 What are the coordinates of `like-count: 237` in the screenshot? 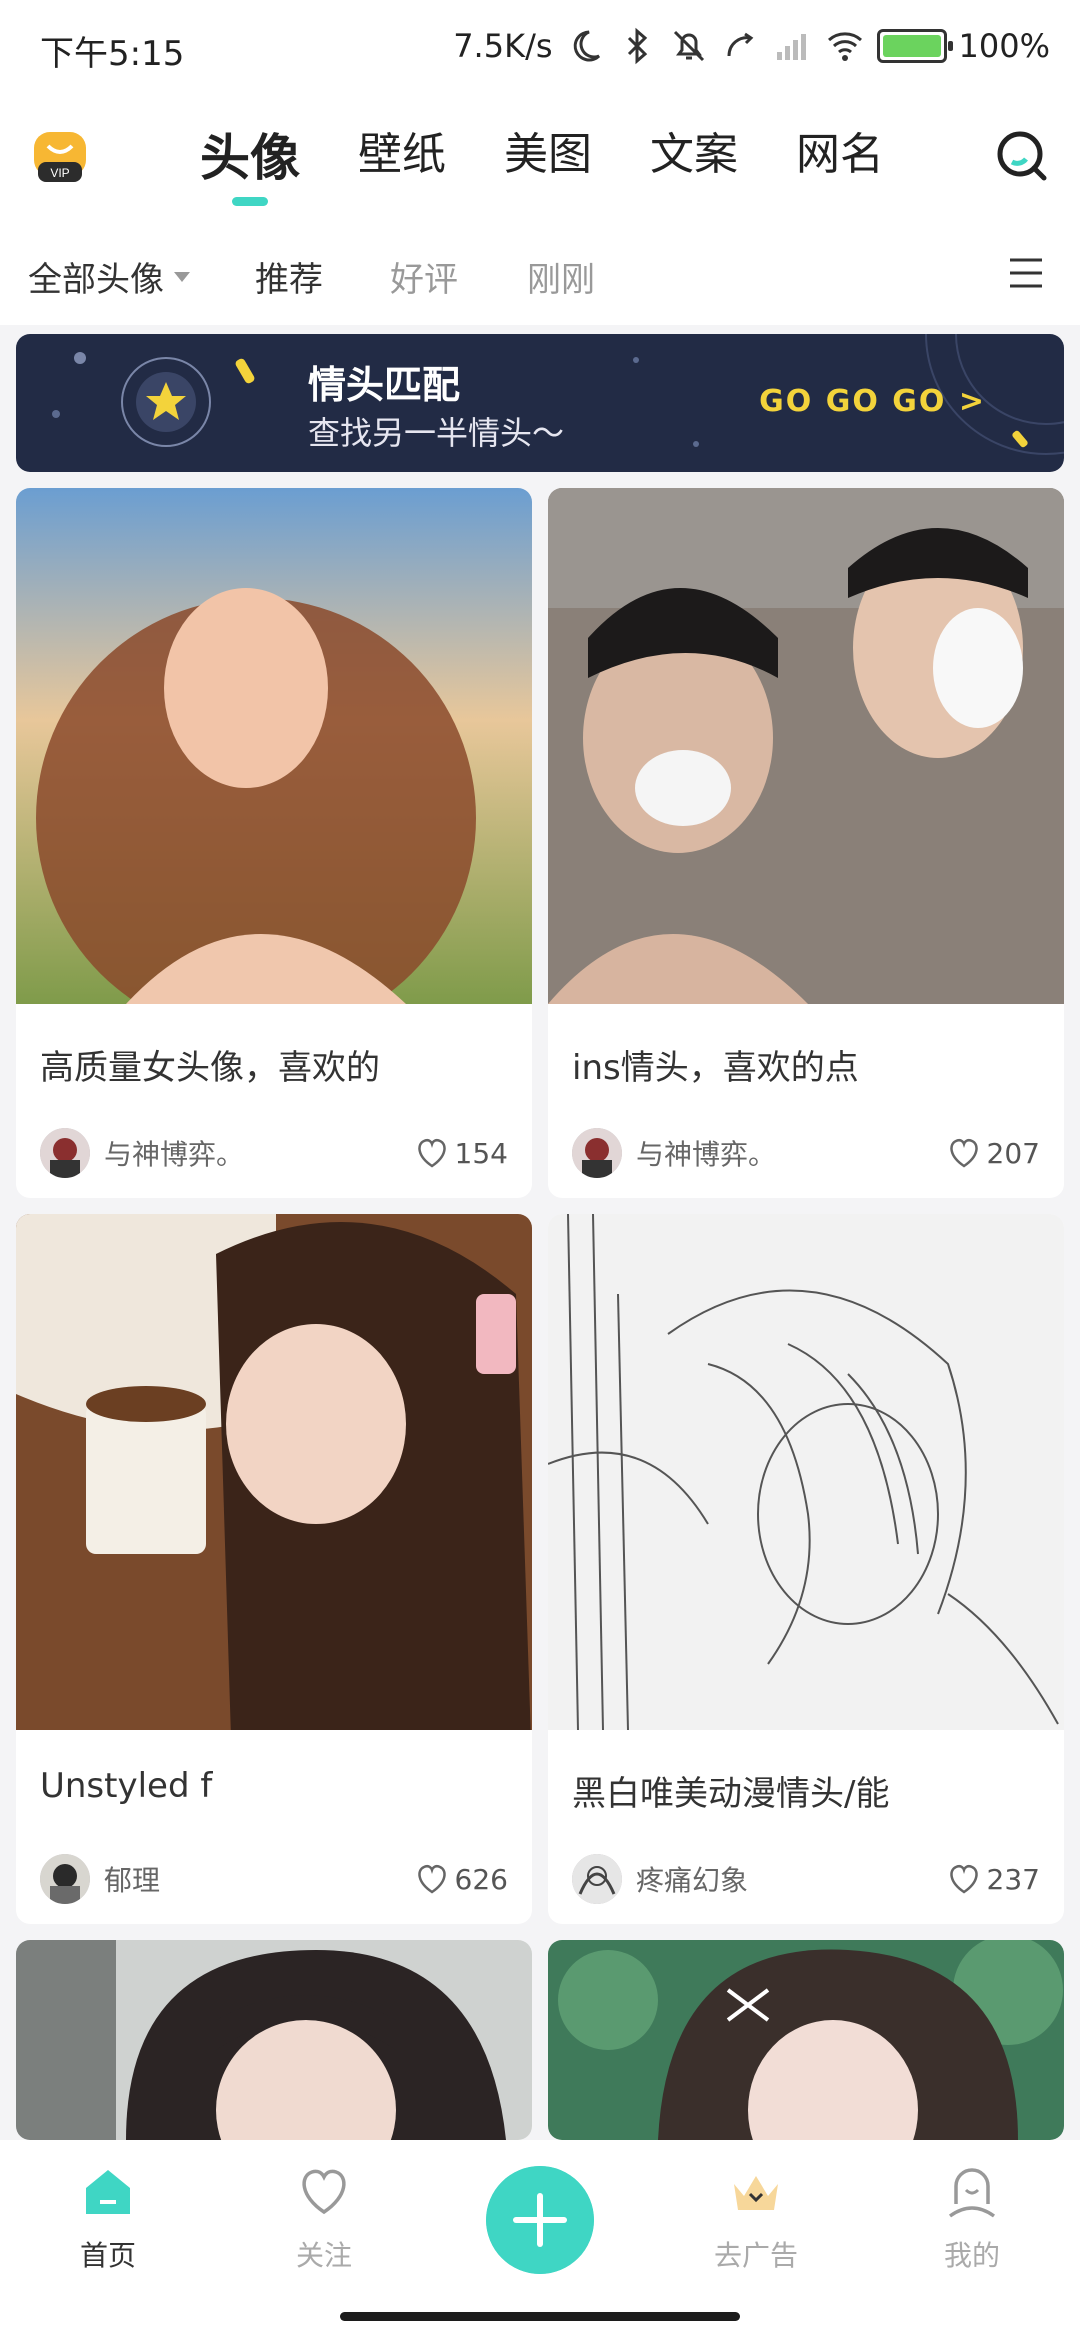 It's located at (1013, 1879).